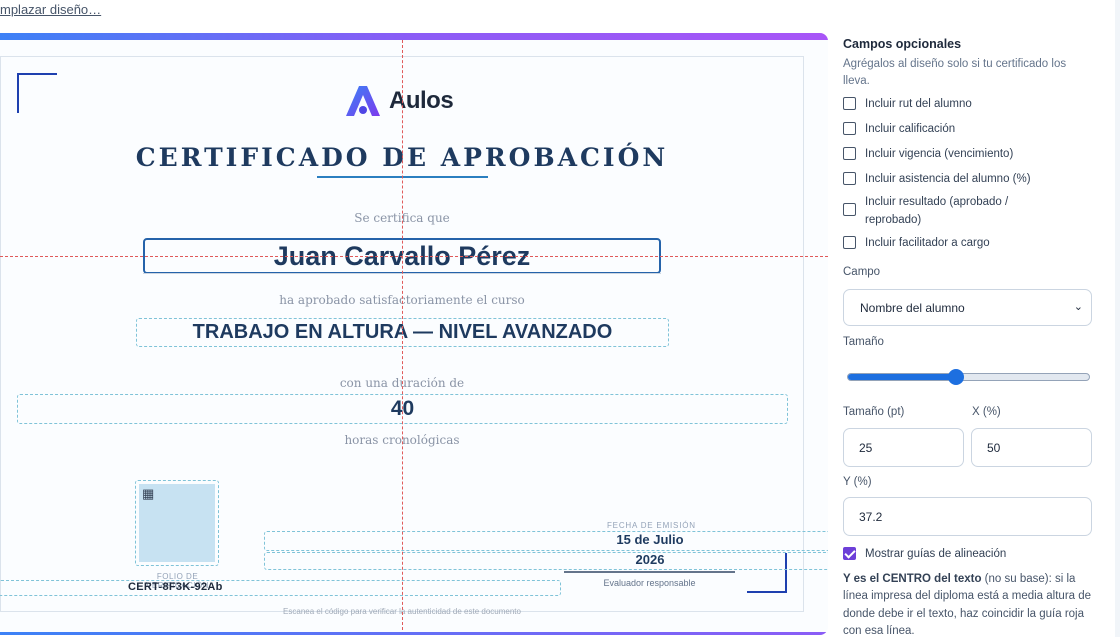 This screenshot has height=637, width=1120. Describe the element at coordinates (849, 553) in the screenshot. I see `checkbox-box-checked` at that location.